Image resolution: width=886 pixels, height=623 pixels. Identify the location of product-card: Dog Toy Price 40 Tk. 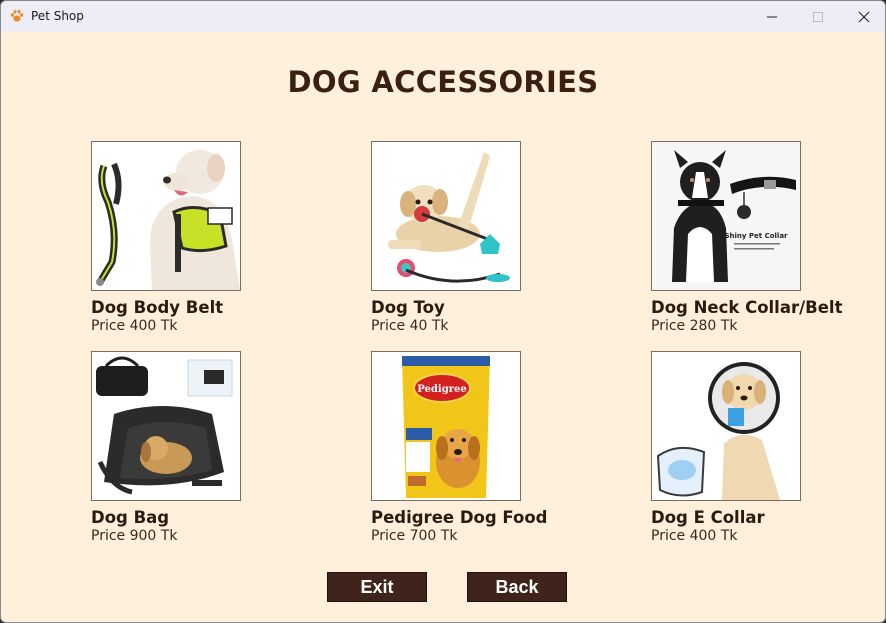
(491, 237).